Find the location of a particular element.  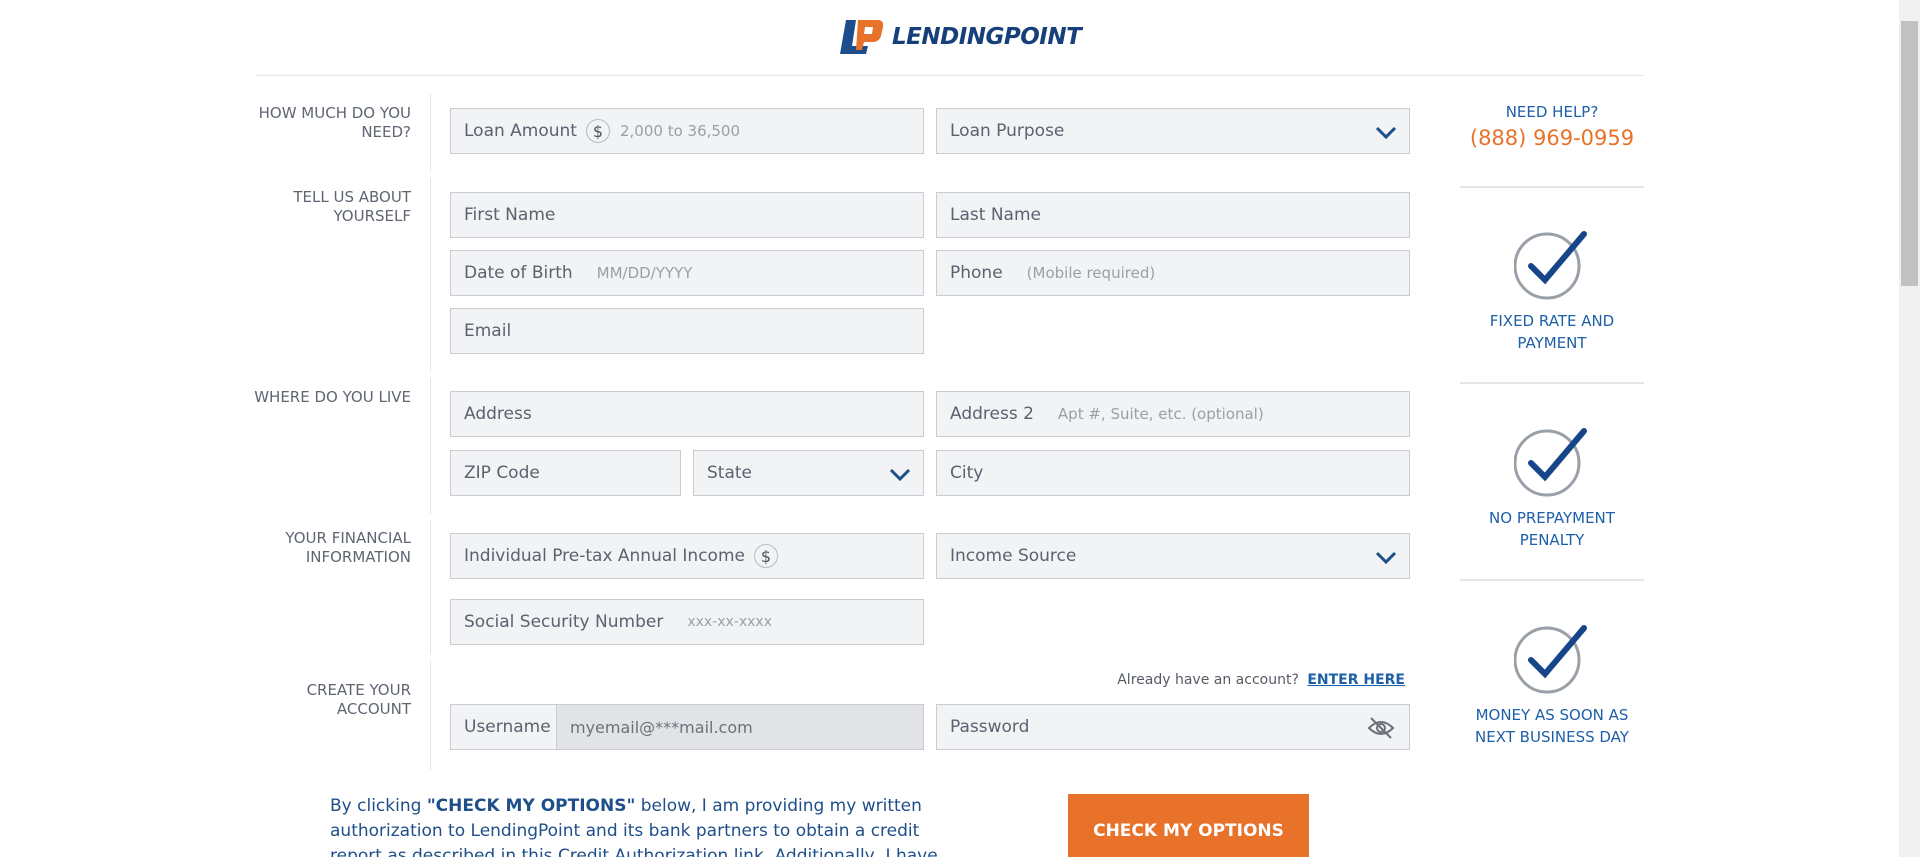

city-input: City is located at coordinates (1173, 473).